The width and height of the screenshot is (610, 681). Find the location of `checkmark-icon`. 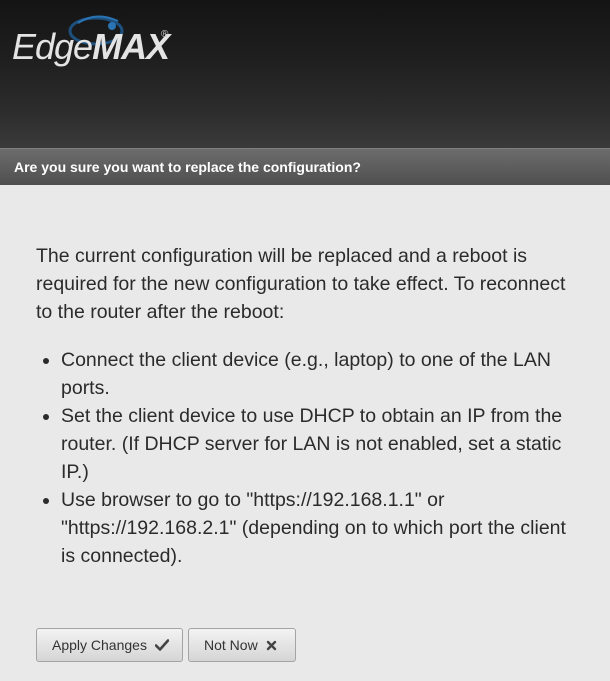

checkmark-icon is located at coordinates (161, 645).